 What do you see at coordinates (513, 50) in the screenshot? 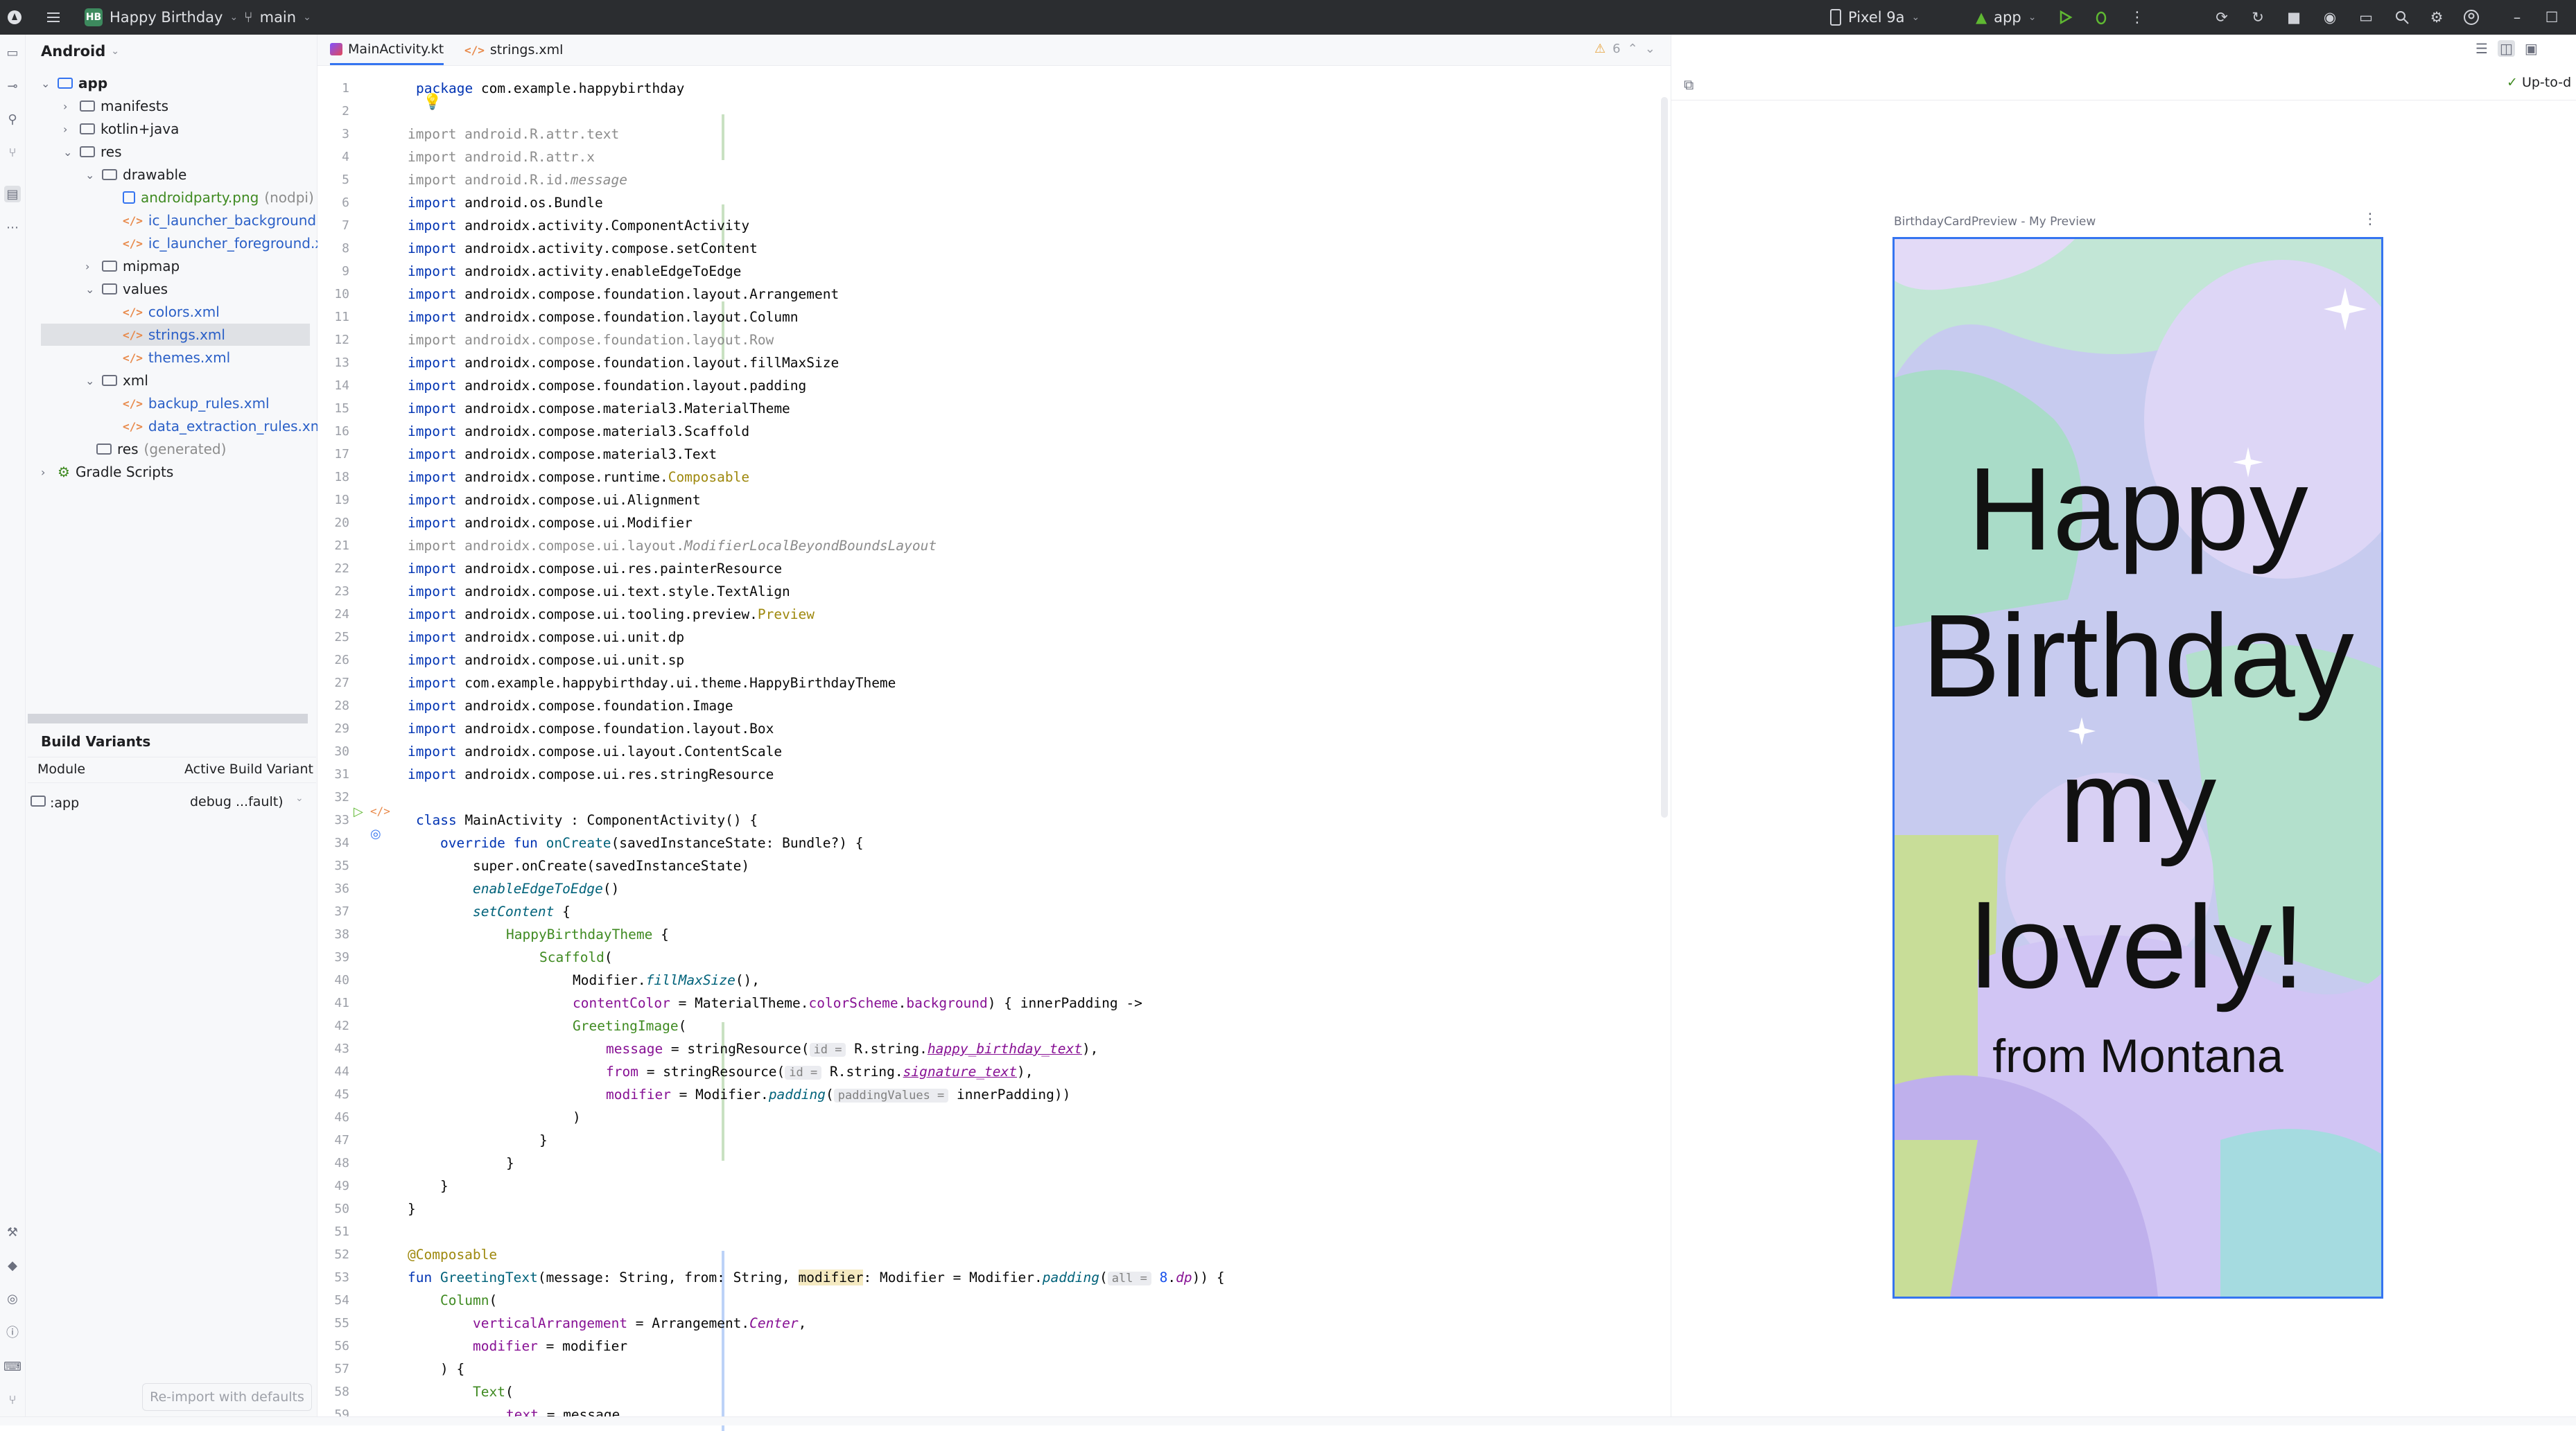
I see `tab-strings-xml: </> strings.xml` at bounding box center [513, 50].